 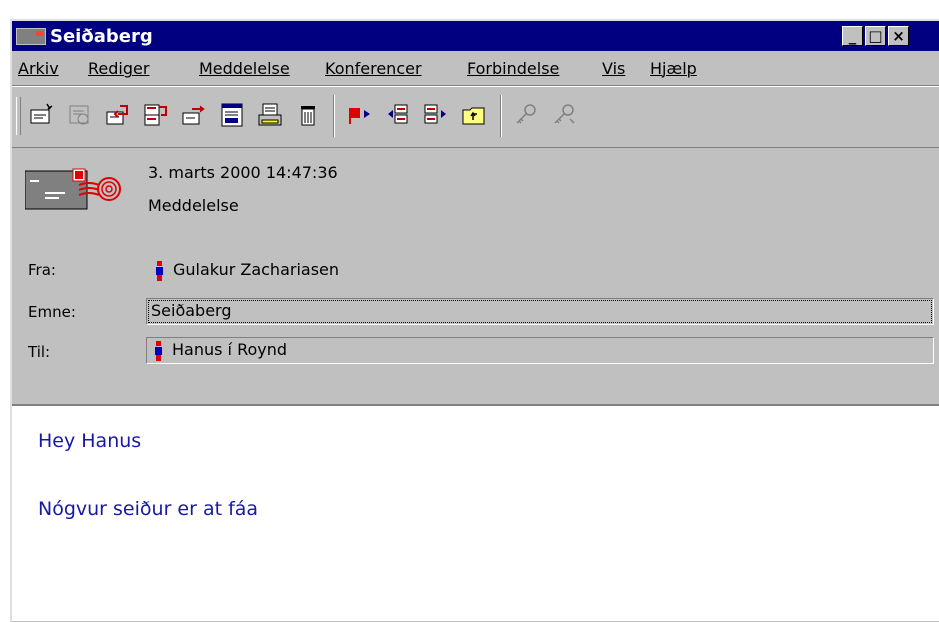 What do you see at coordinates (90, 441) in the screenshot?
I see `body-line: Hey Hanus` at bounding box center [90, 441].